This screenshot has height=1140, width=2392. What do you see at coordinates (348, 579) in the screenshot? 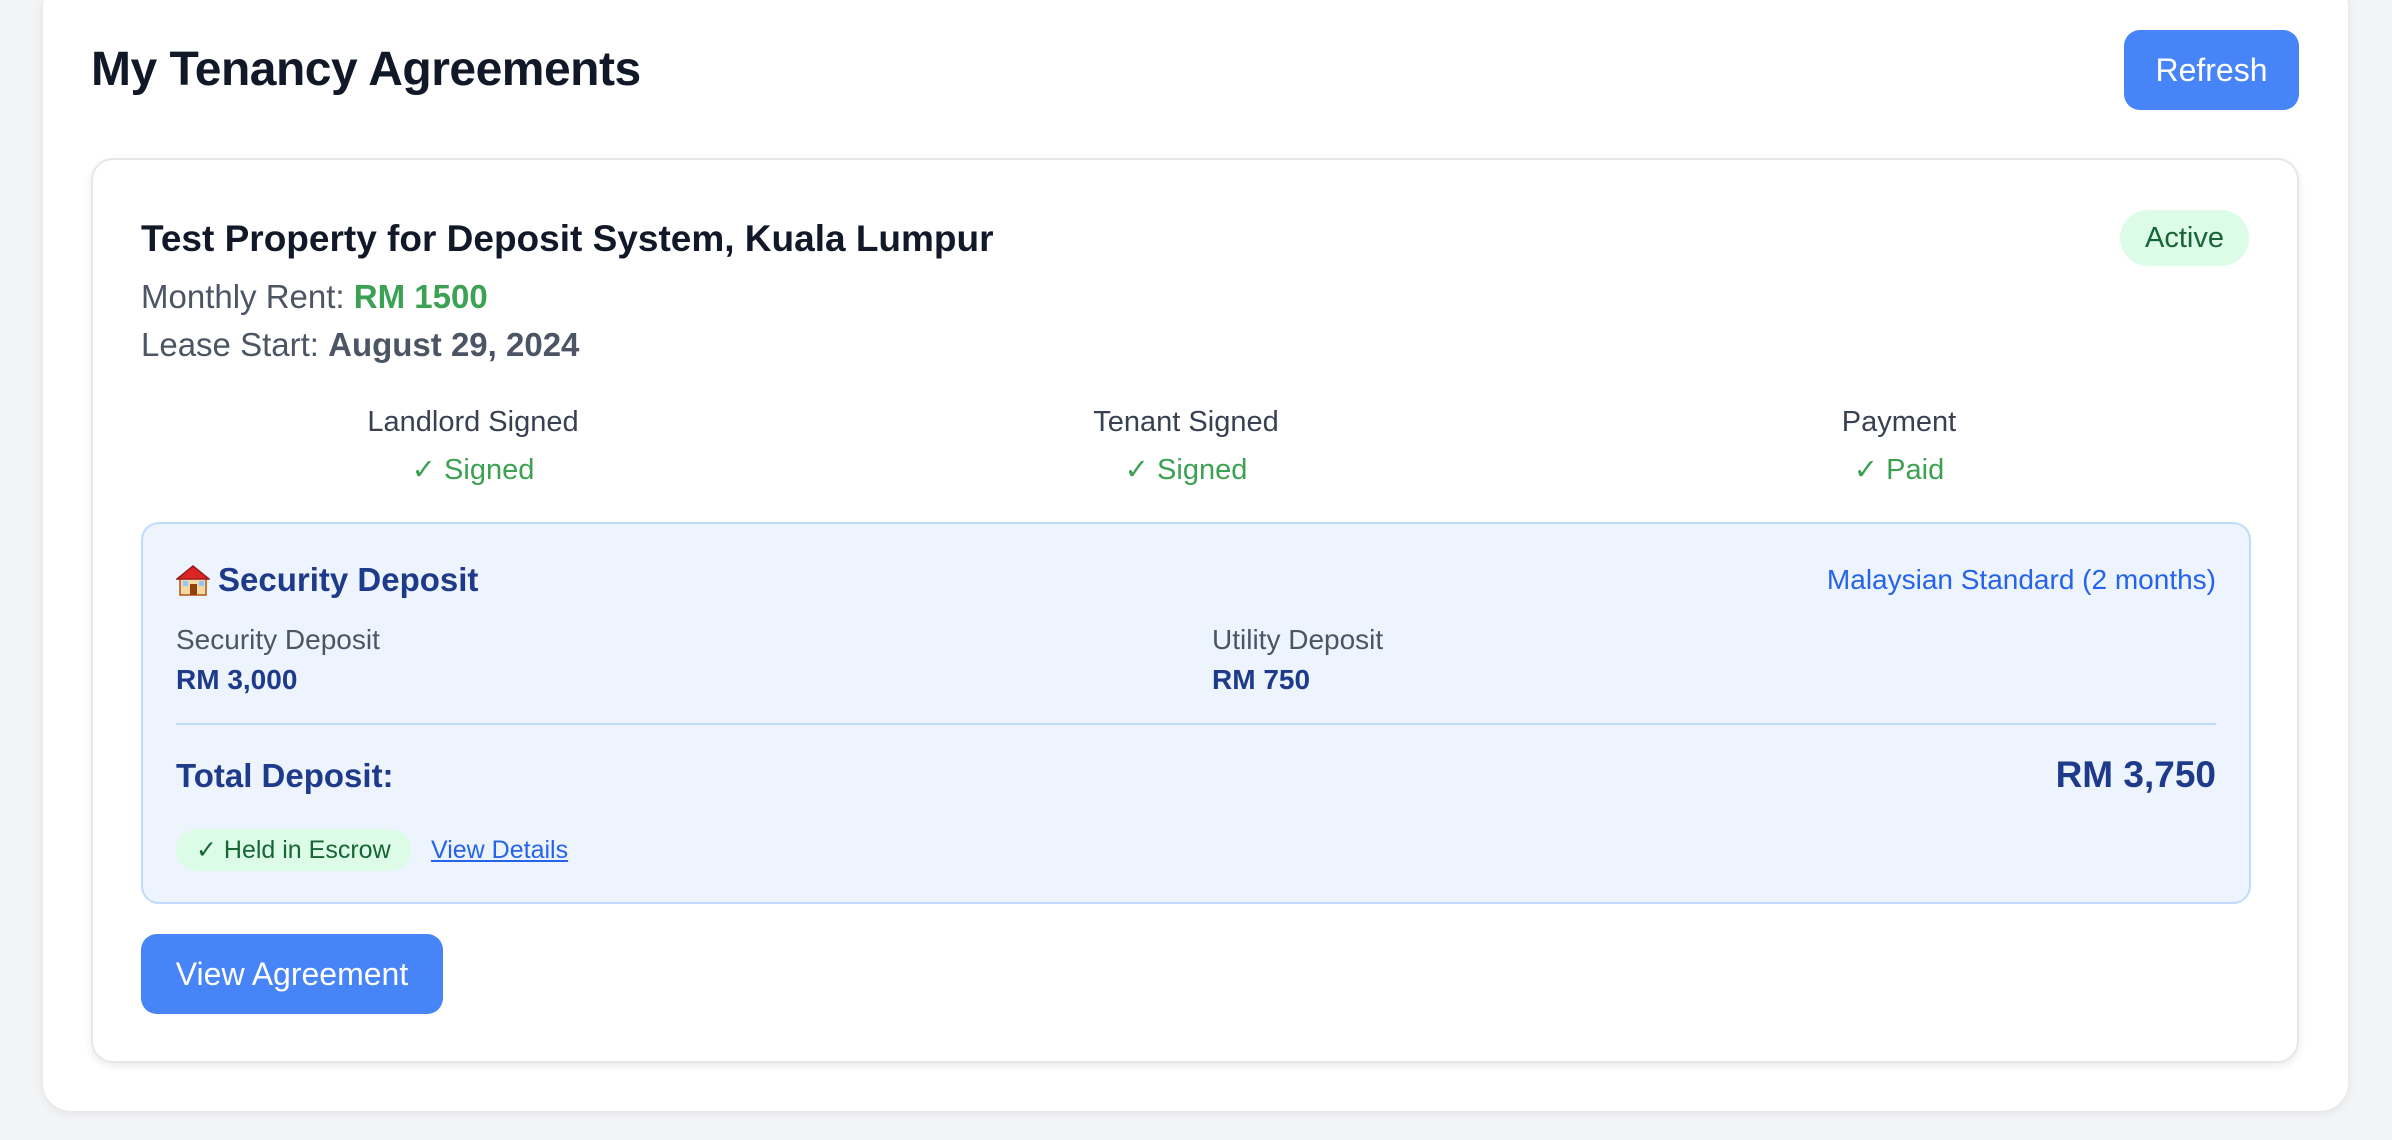
I see `deposit-heading-text: Security Deposit` at bounding box center [348, 579].